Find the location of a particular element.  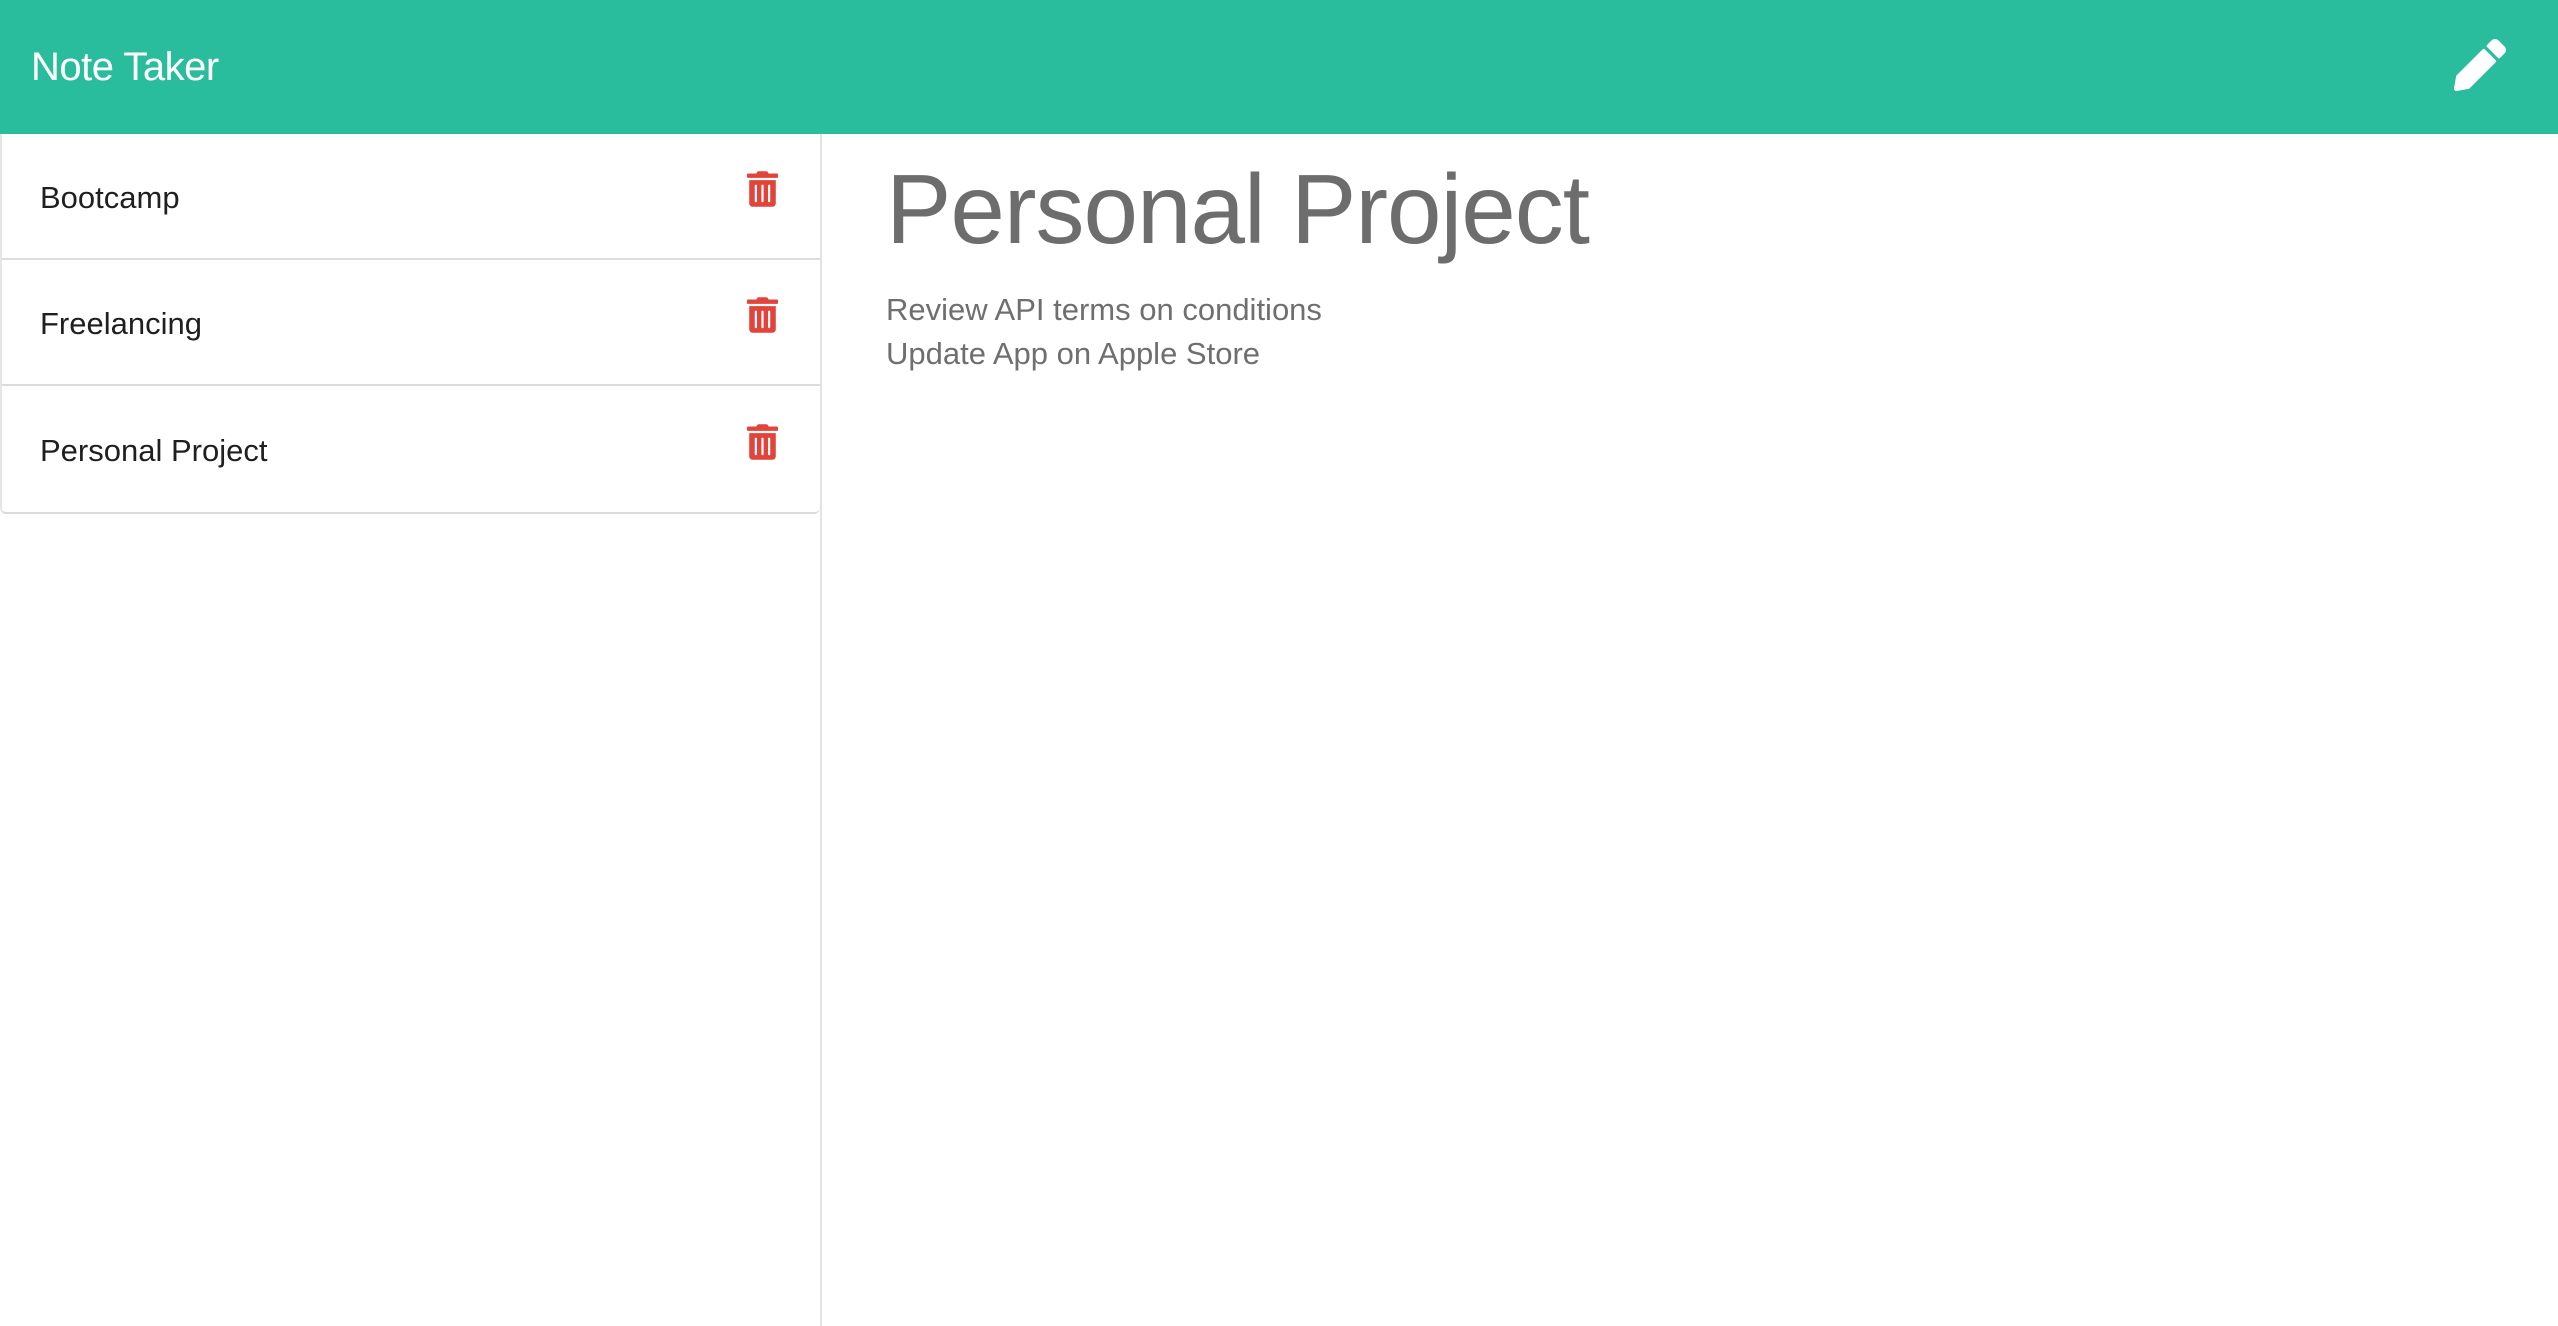

note-list: Bootcamp Freelancing Personal Project is located at coordinates (410, 324).